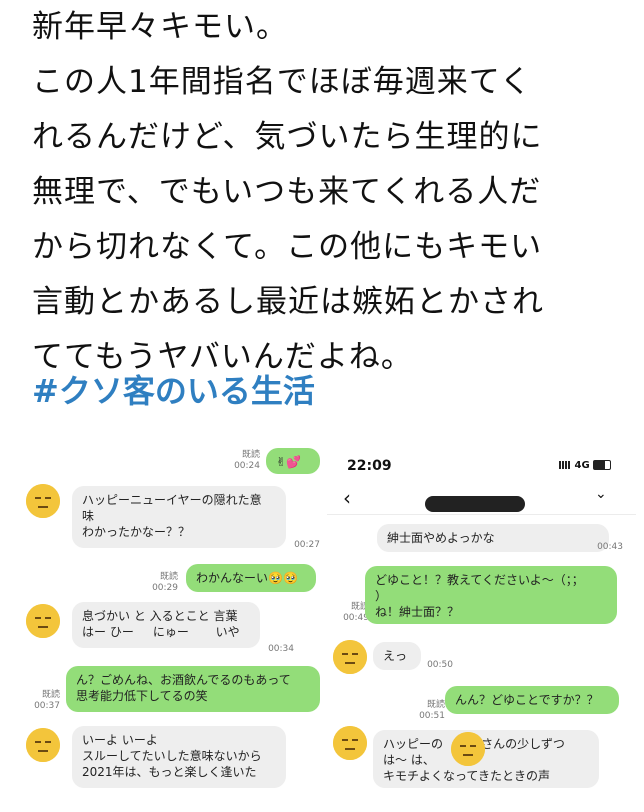 The image size is (644, 812). I want to click on message-meta: 既読 00:29, so click(161, 583).